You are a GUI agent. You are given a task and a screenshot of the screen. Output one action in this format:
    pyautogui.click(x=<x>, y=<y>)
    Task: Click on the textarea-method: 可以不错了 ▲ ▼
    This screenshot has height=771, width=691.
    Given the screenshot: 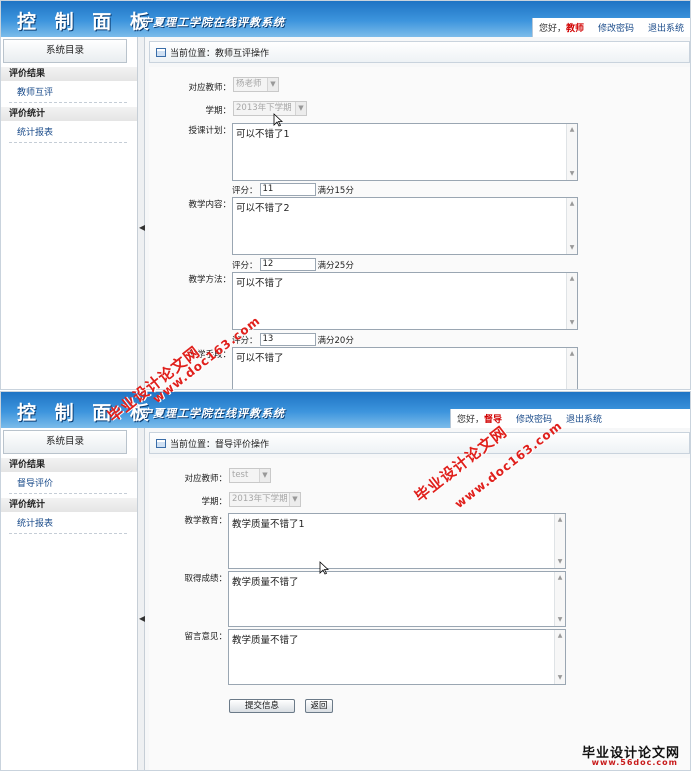 What is the action you would take?
    pyautogui.click(x=405, y=301)
    